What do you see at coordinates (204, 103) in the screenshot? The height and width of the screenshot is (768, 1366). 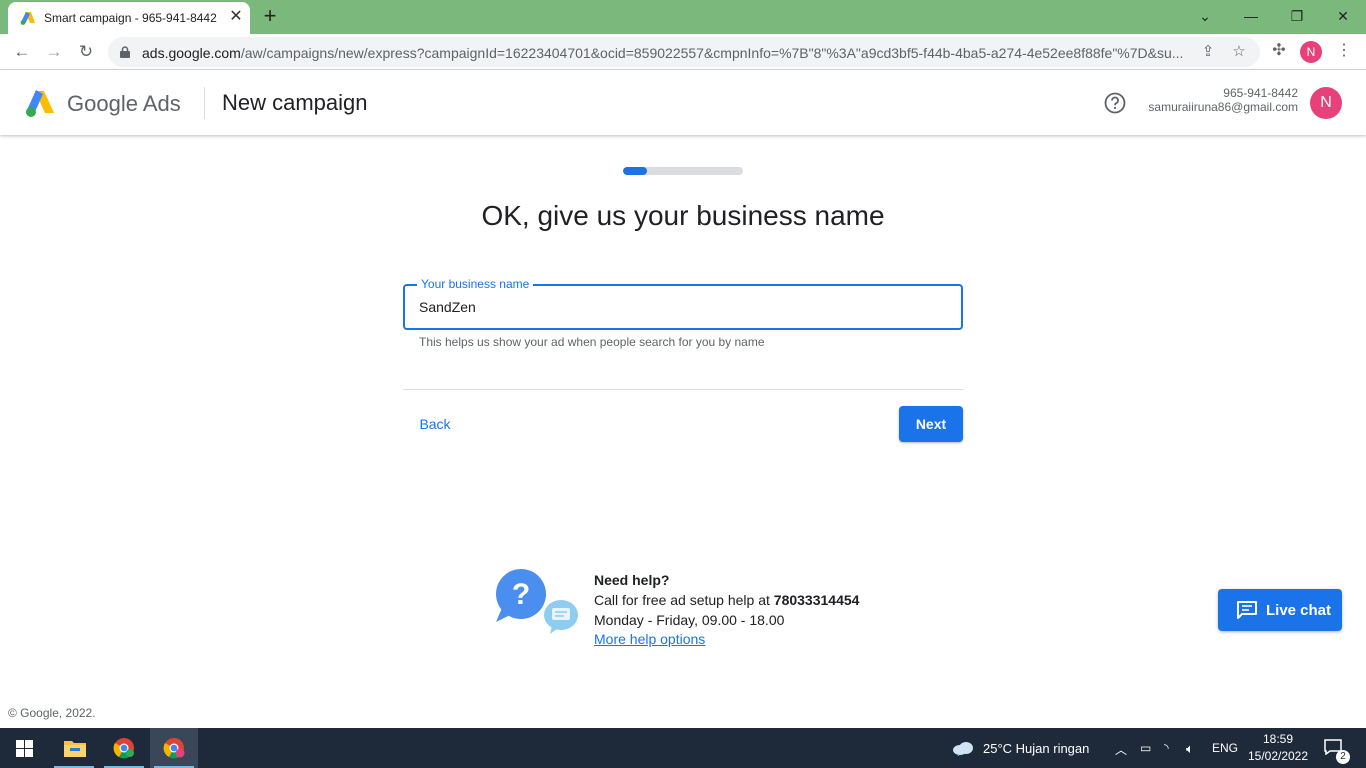 I see `header-divider` at bounding box center [204, 103].